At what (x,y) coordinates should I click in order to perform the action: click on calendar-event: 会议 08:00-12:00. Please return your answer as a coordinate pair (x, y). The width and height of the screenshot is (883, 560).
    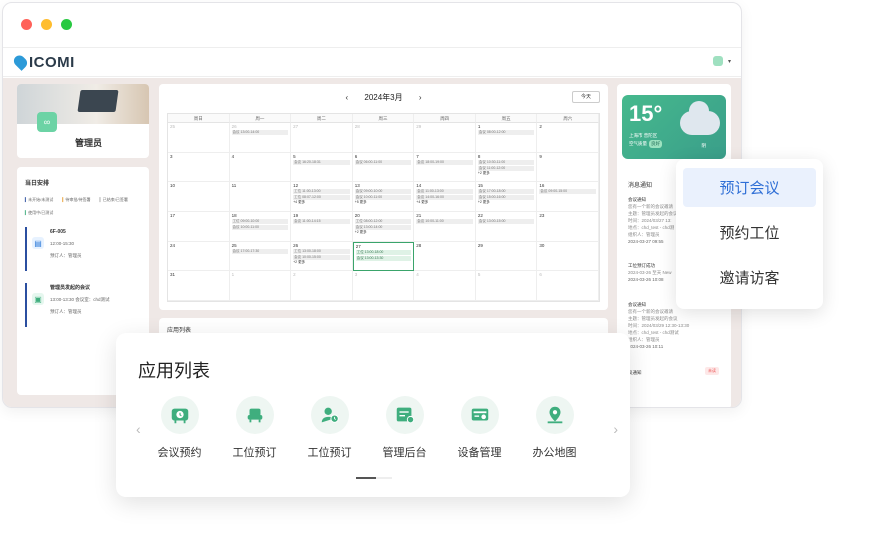
    Looking at the image, I should click on (506, 132).